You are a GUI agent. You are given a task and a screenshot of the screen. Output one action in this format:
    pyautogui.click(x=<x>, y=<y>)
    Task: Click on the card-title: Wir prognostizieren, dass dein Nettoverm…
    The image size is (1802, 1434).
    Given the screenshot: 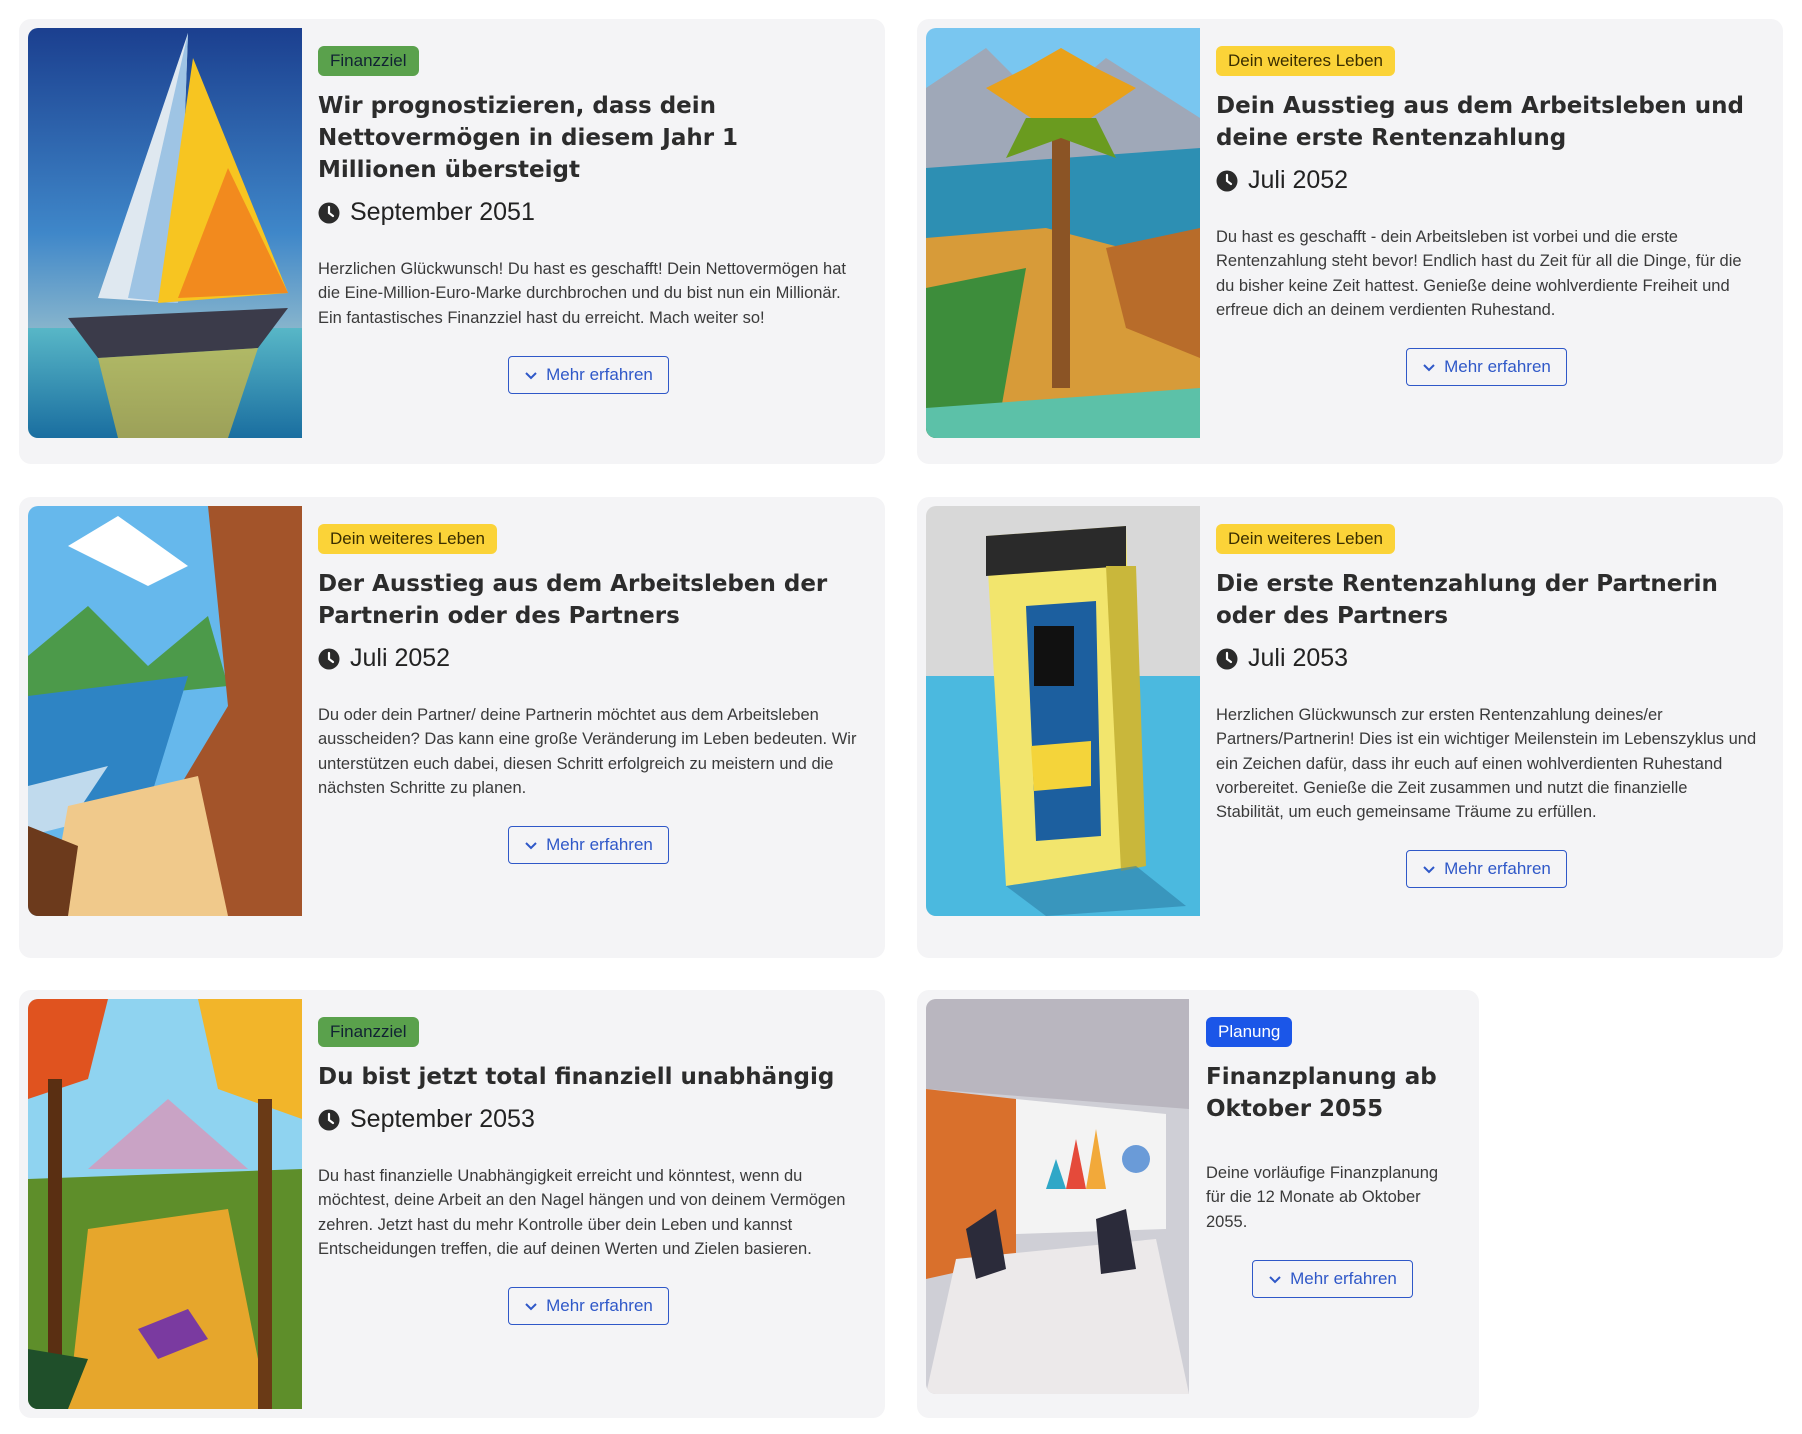 What is the action you would take?
    pyautogui.click(x=528, y=138)
    